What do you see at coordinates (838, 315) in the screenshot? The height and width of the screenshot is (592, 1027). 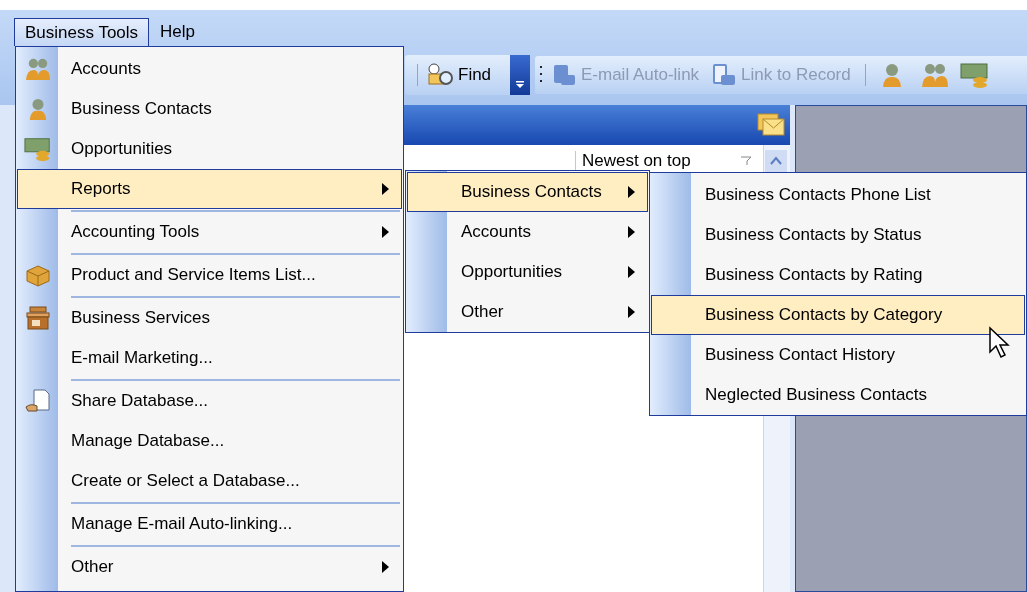 I see `menu-item: Business Contacts by Category` at bounding box center [838, 315].